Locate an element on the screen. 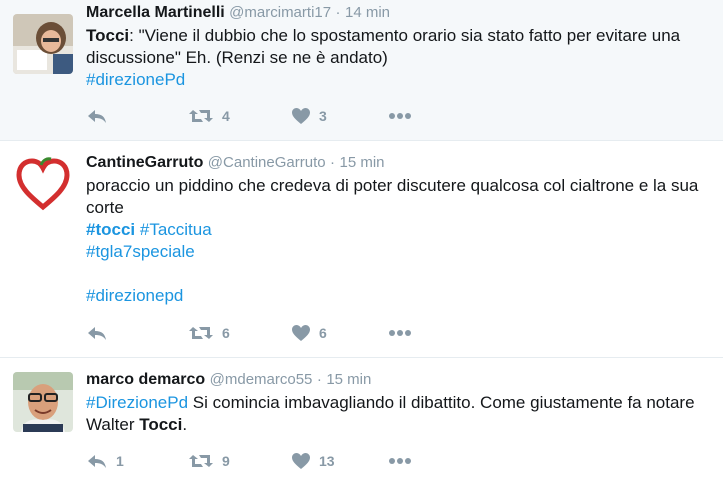 The height and width of the screenshot is (478, 723). tweet-text-line: #tocci #Taccitua is located at coordinates (401, 230).